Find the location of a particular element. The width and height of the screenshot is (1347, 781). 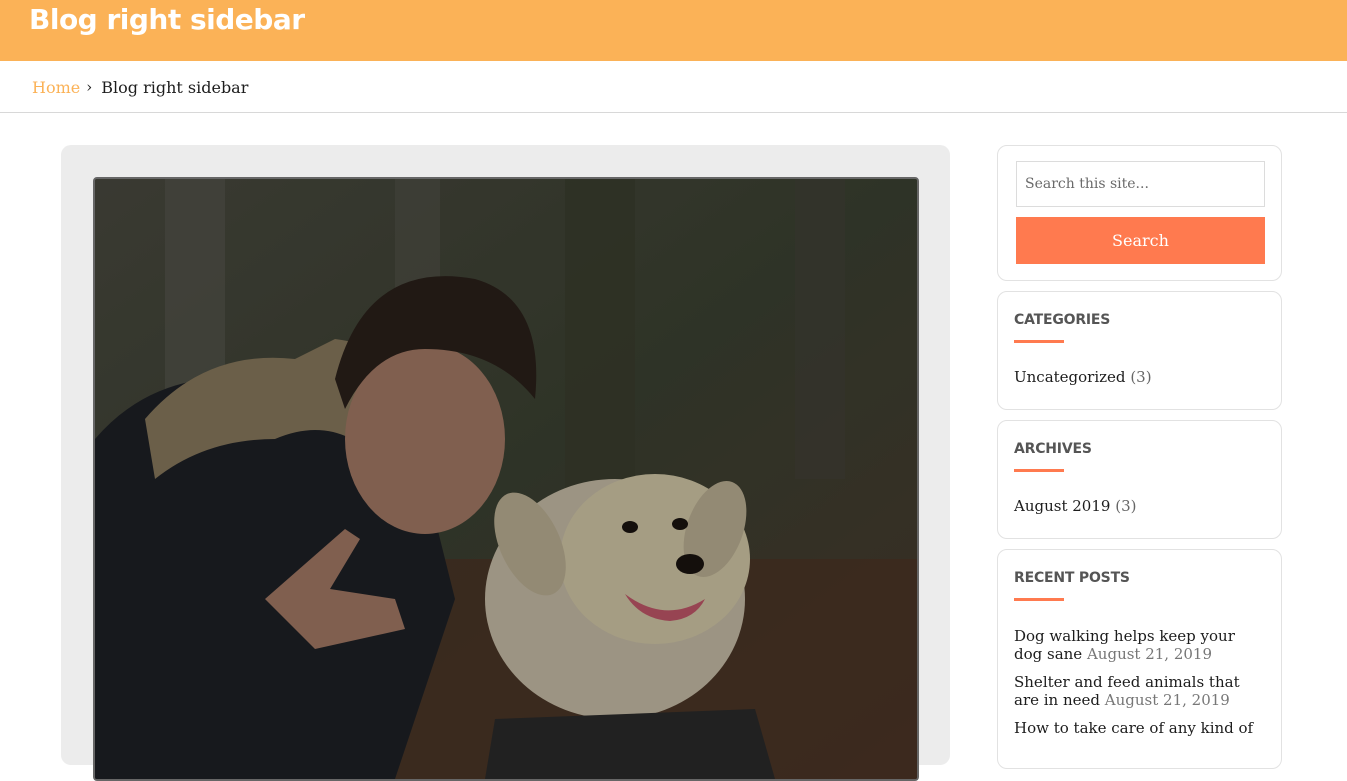

site-header: Blog right sidebar is located at coordinates (673, 30).